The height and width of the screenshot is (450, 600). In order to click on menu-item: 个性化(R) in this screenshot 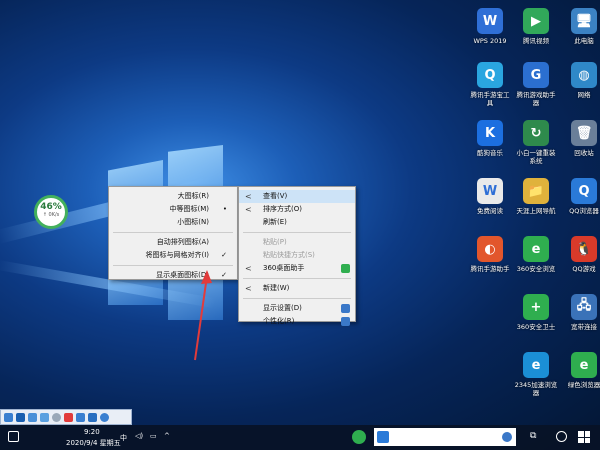, I will do `click(297, 321)`.